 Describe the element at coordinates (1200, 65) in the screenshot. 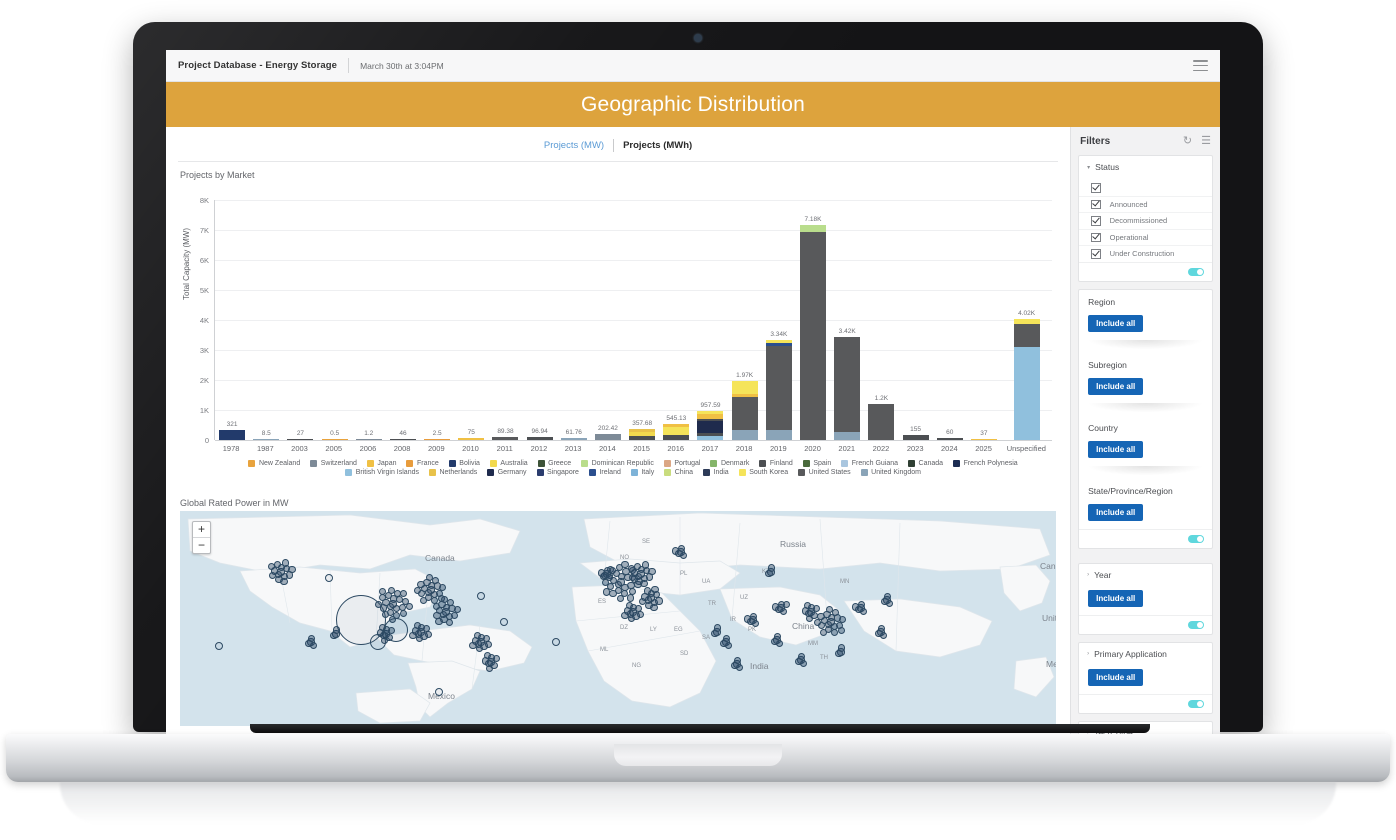

I see `hamburger-menu-icon` at that location.